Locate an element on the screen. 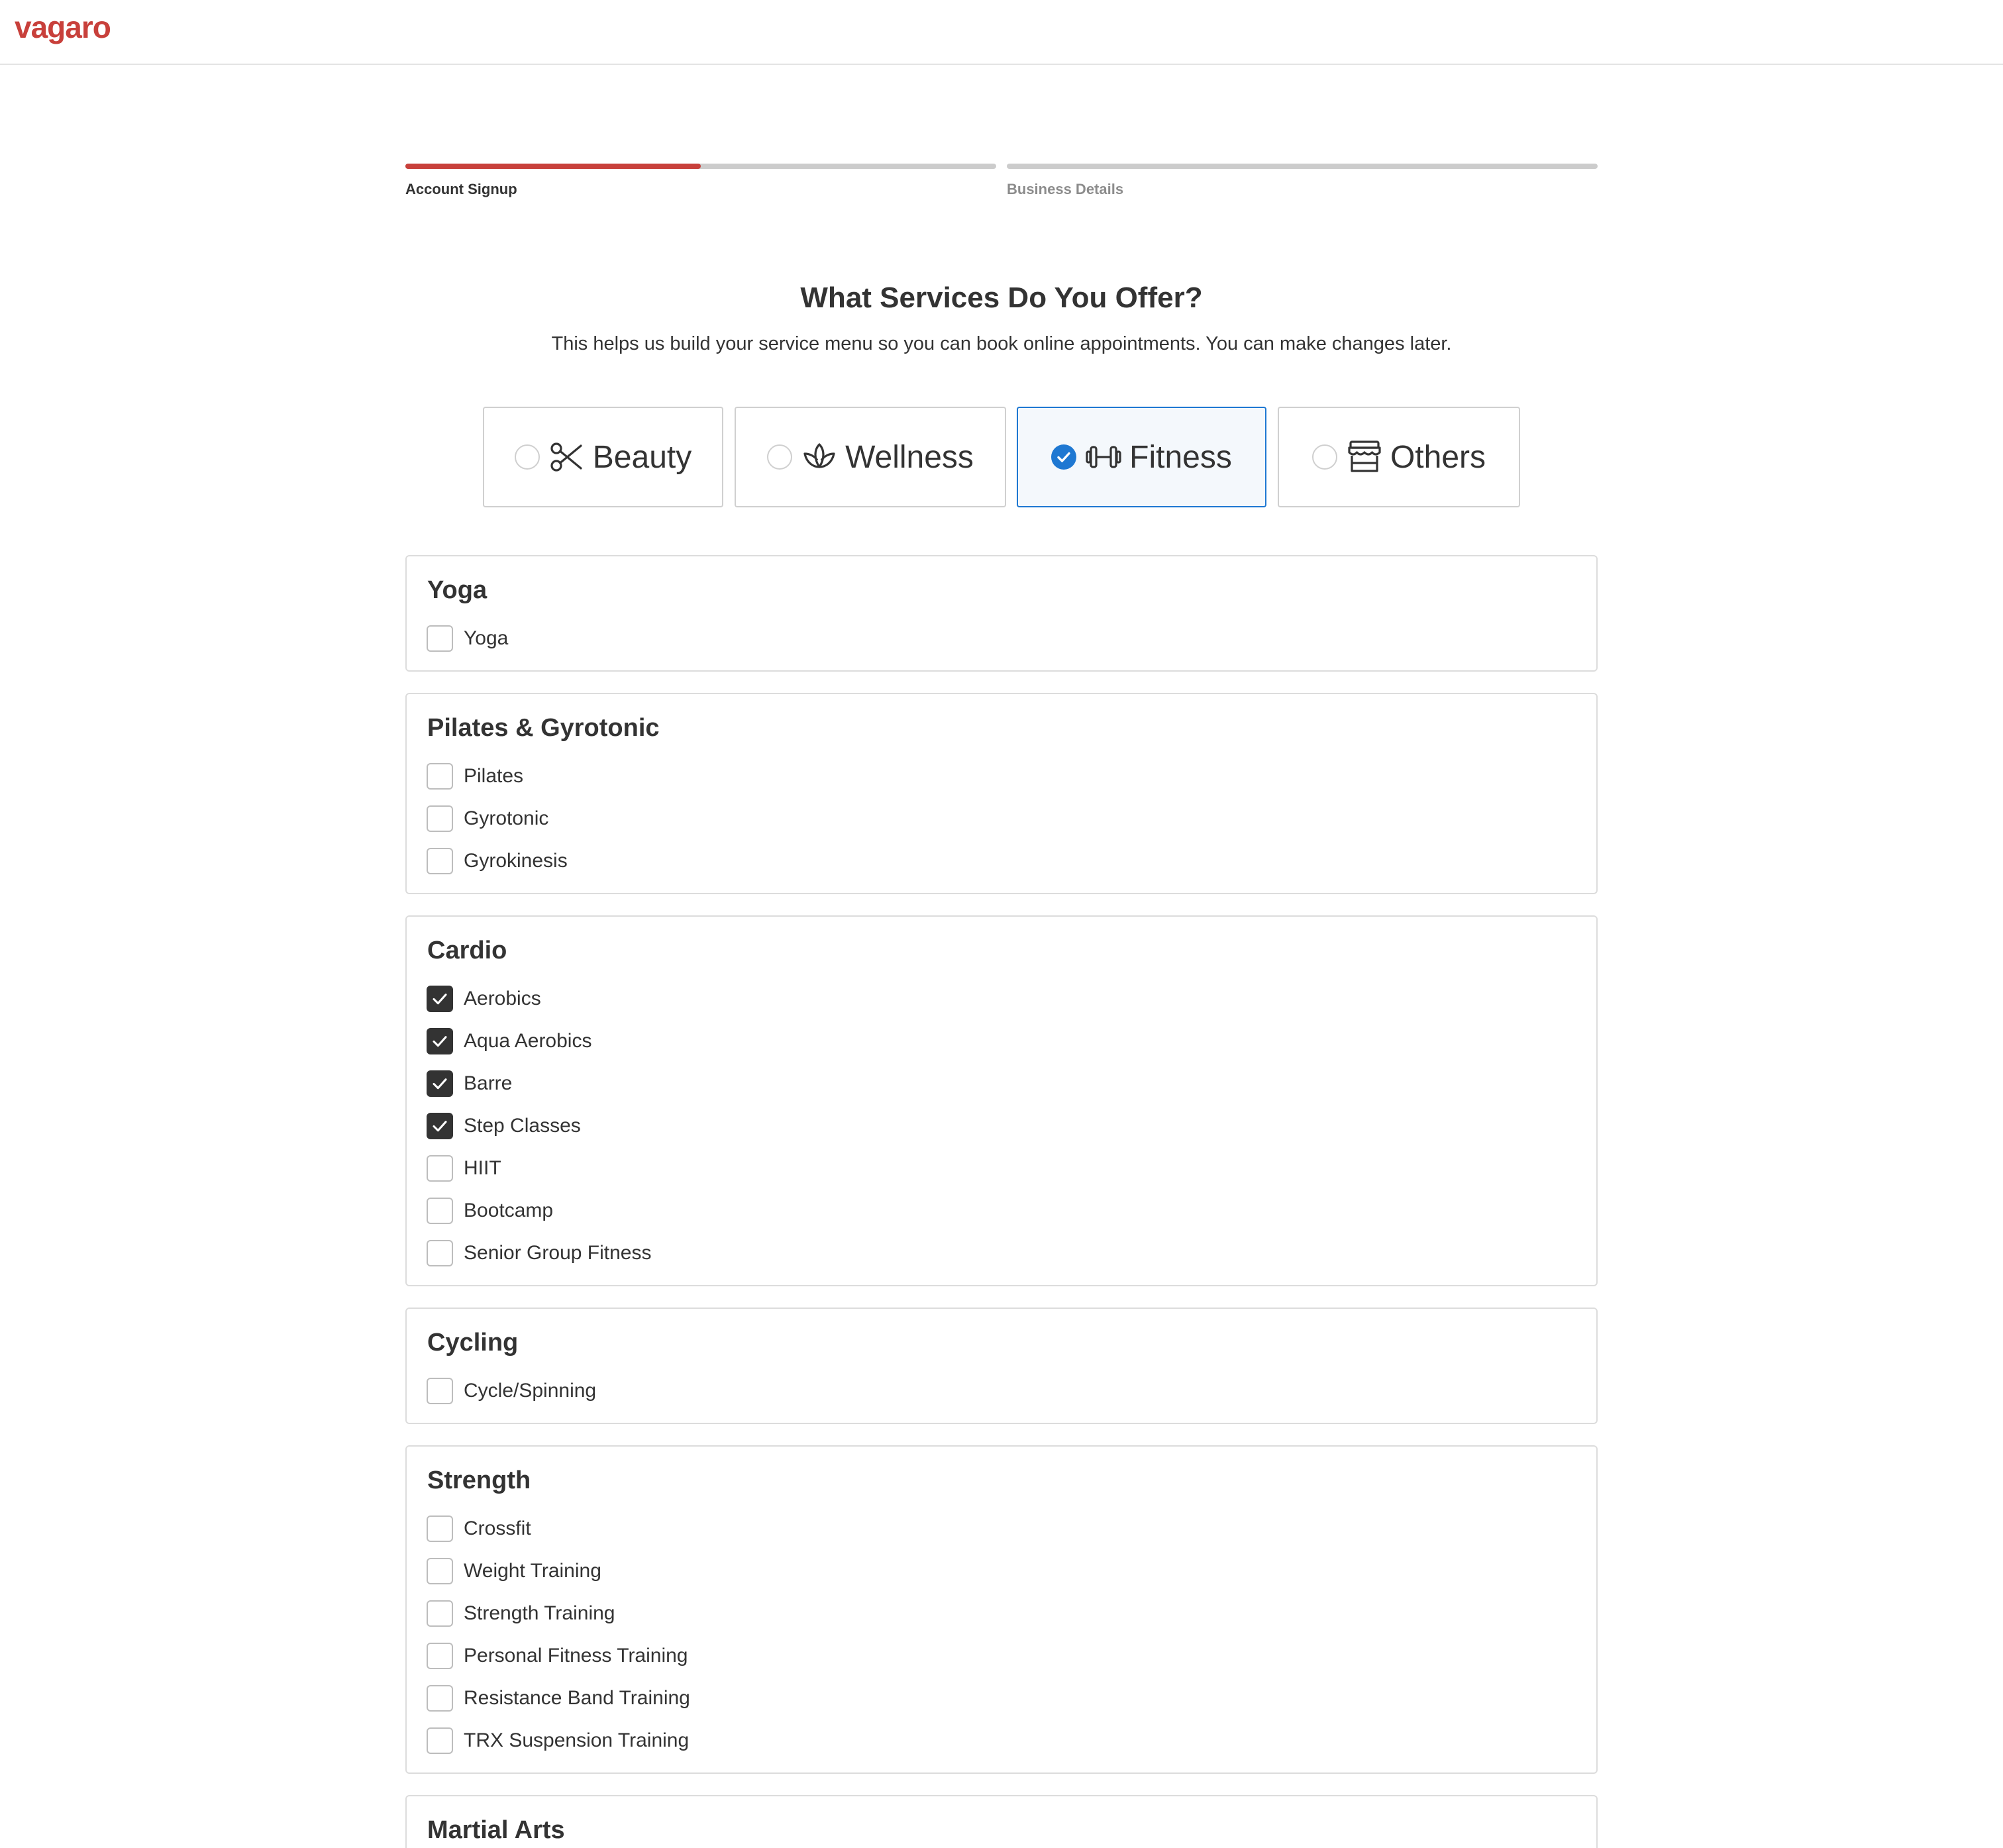 The width and height of the screenshot is (2003, 1848). dumbbell-icon is located at coordinates (1103, 457).